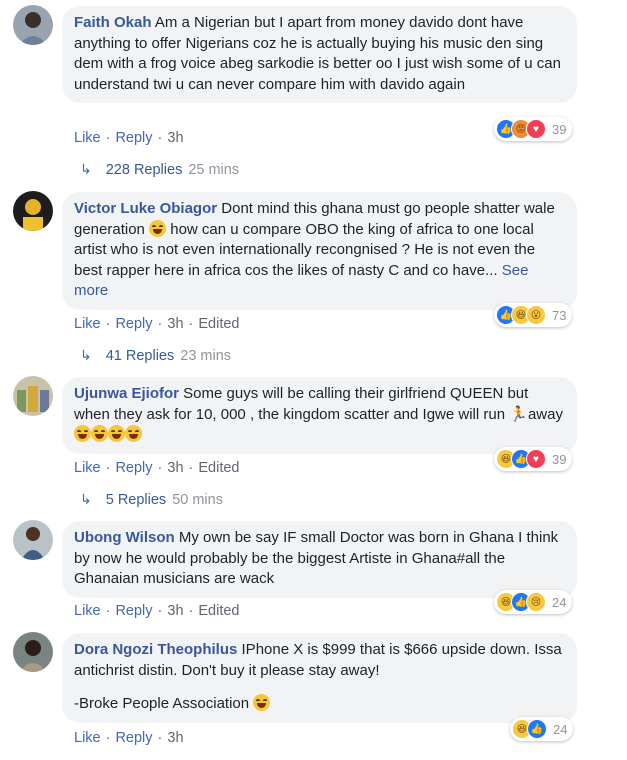 The image size is (627, 760). I want to click on replies-count: 228 Replies, so click(144, 170).